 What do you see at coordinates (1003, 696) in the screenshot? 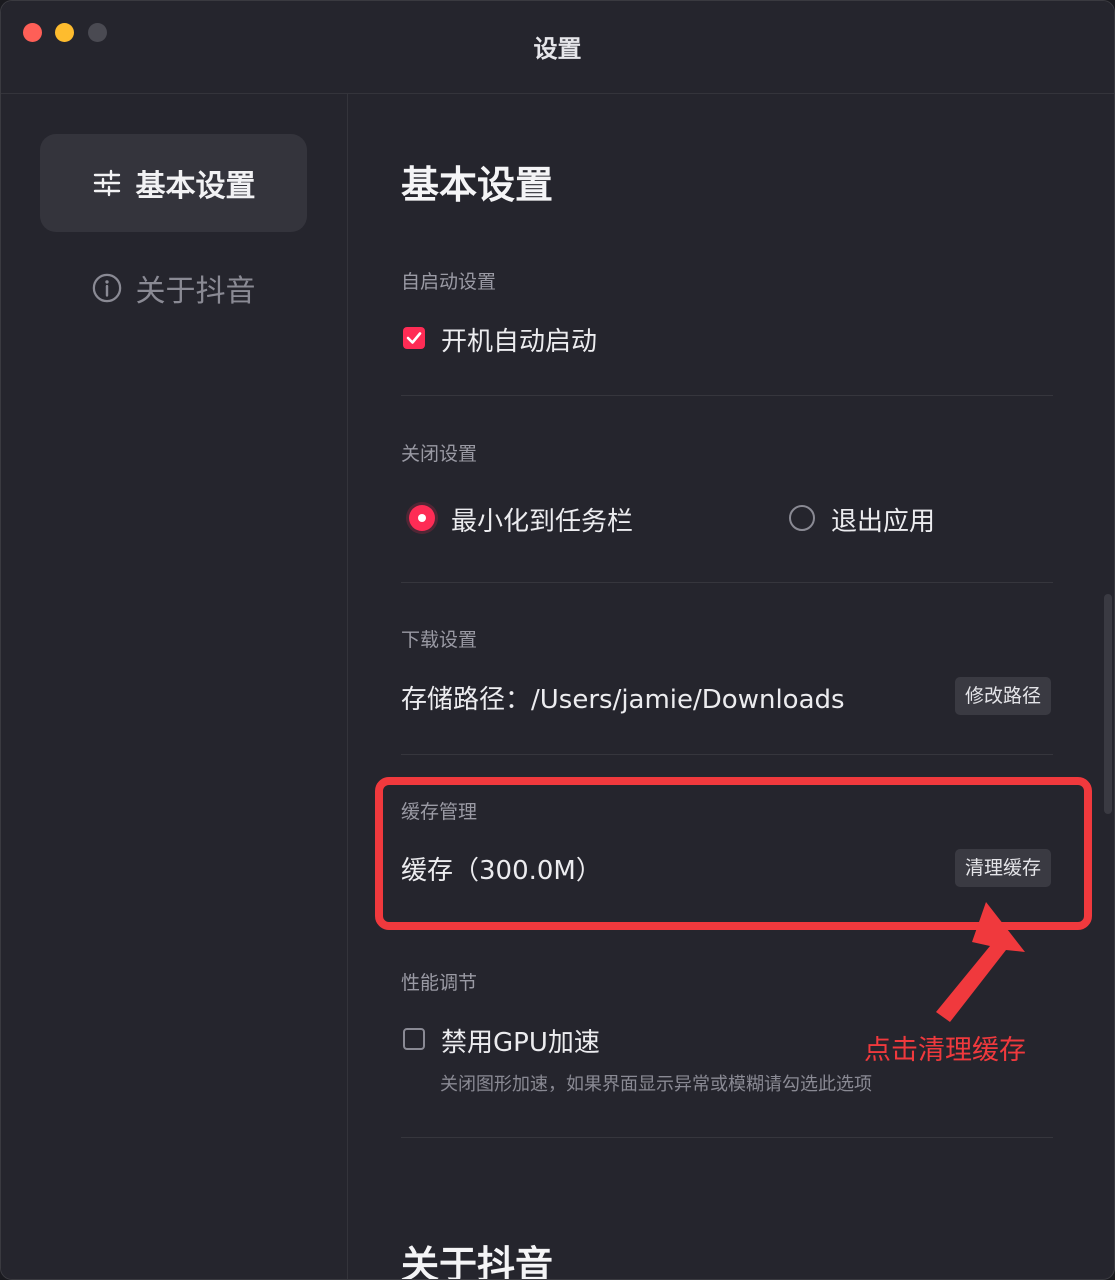
I see `change-path-button: 修改路径` at bounding box center [1003, 696].